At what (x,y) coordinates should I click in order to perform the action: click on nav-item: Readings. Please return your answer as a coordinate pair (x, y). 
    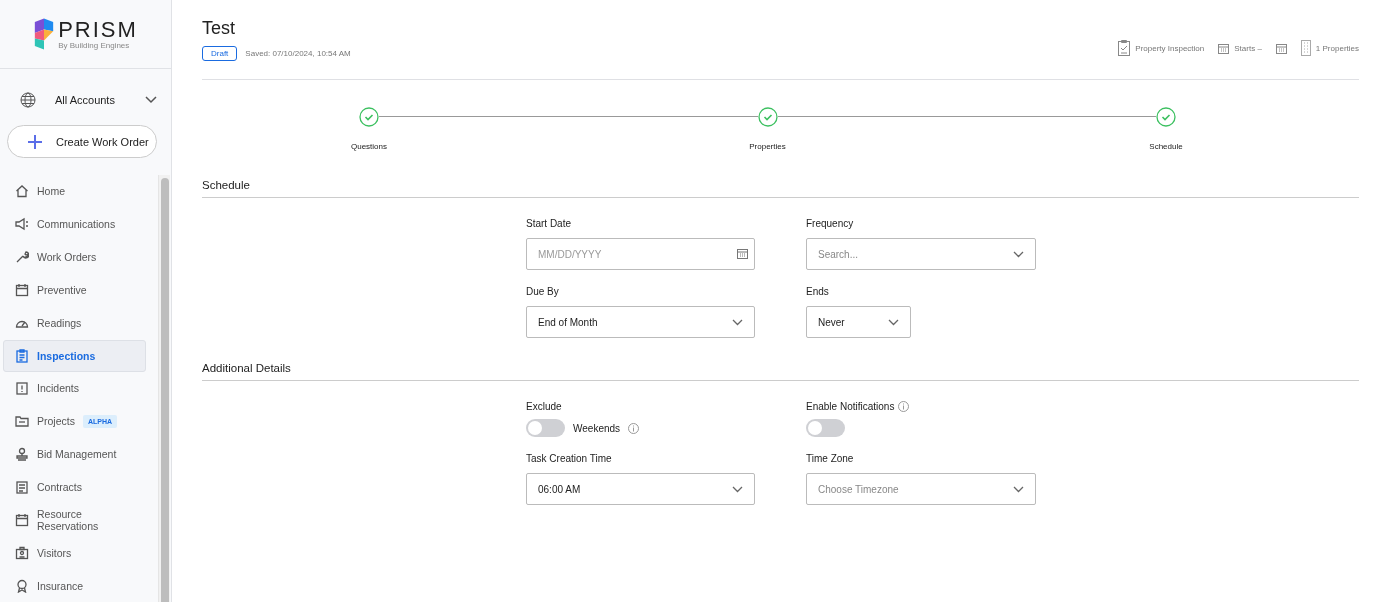
    Looking at the image, I should click on (74, 322).